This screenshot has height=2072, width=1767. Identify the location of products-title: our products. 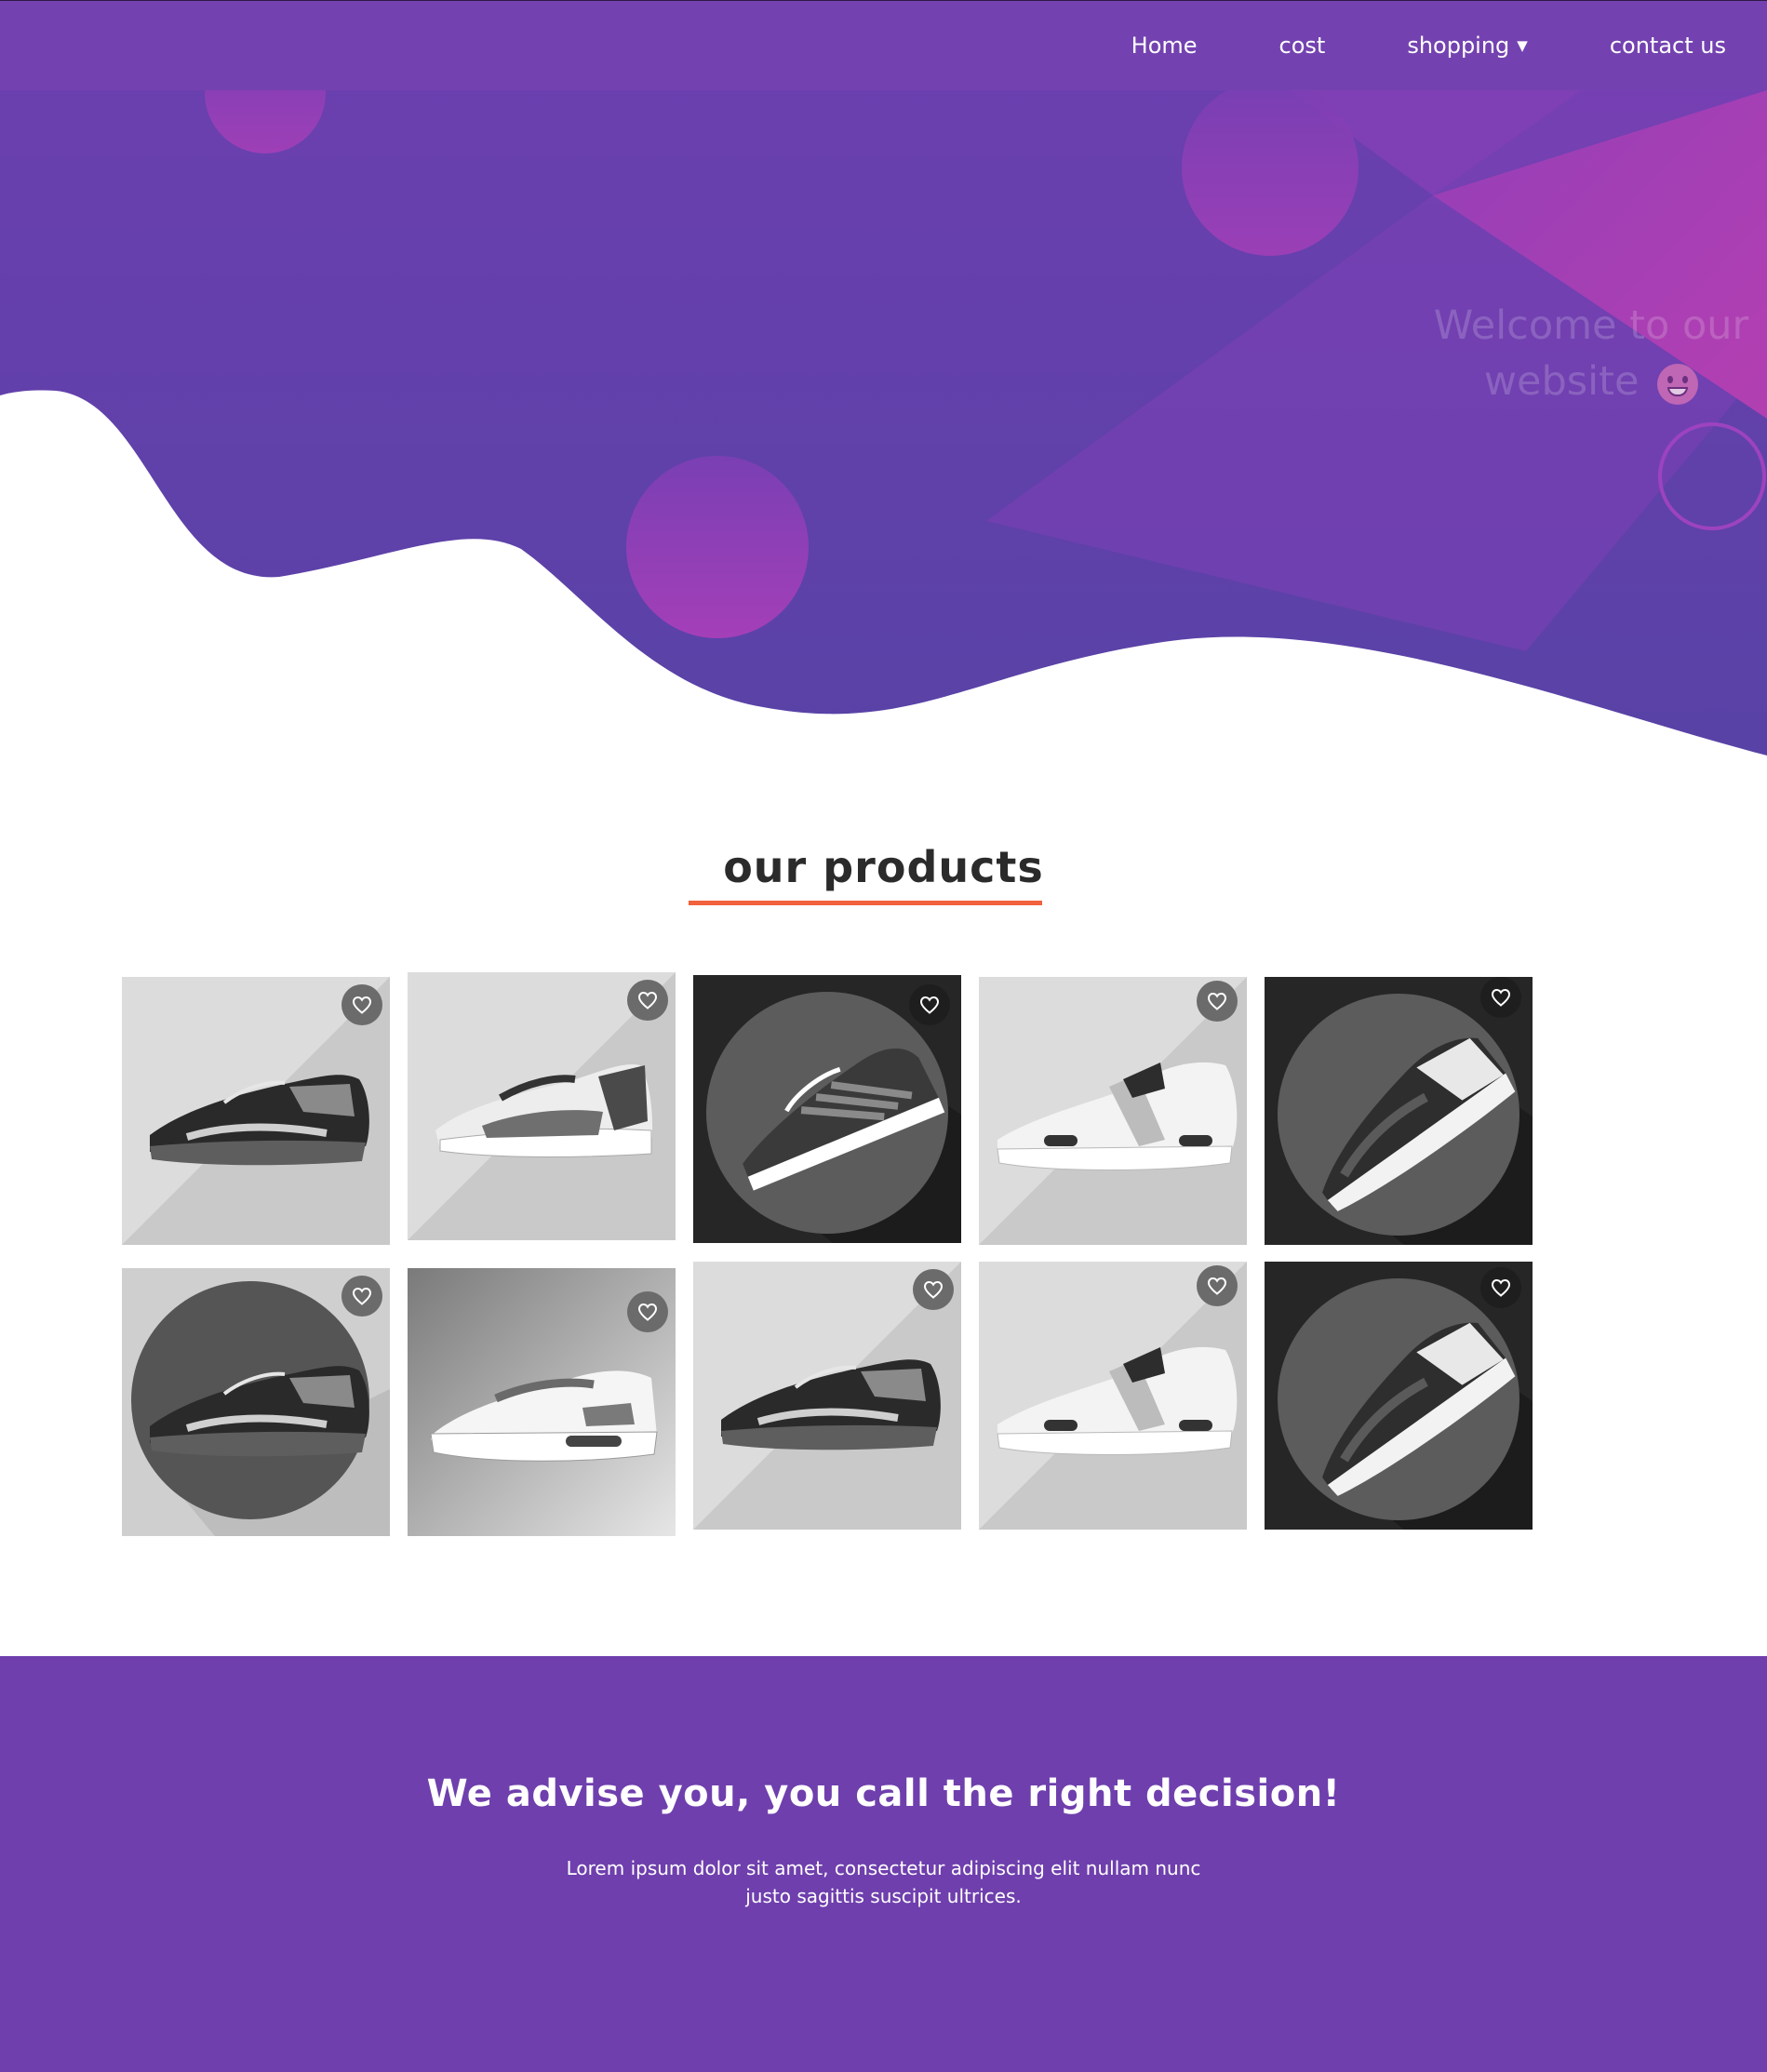
(883, 867).